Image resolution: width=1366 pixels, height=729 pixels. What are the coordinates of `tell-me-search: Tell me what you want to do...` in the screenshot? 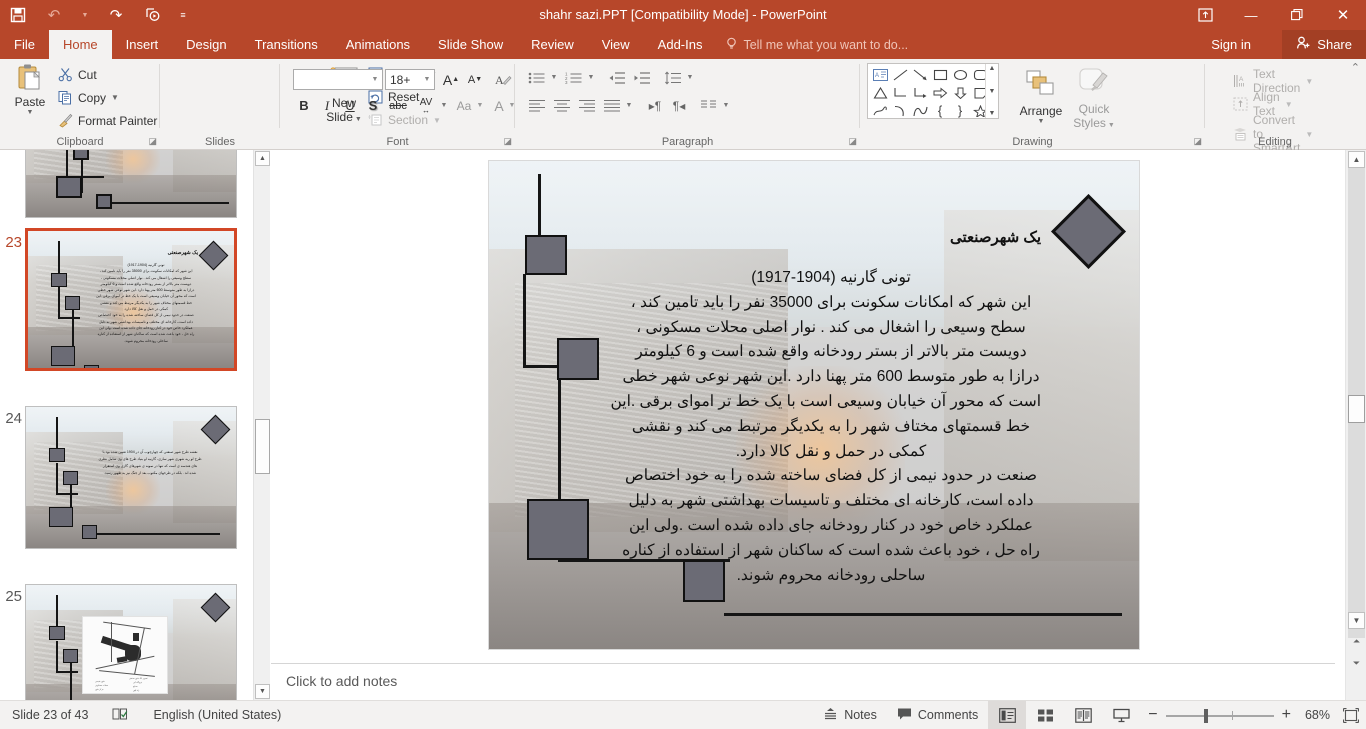 It's located at (817, 44).